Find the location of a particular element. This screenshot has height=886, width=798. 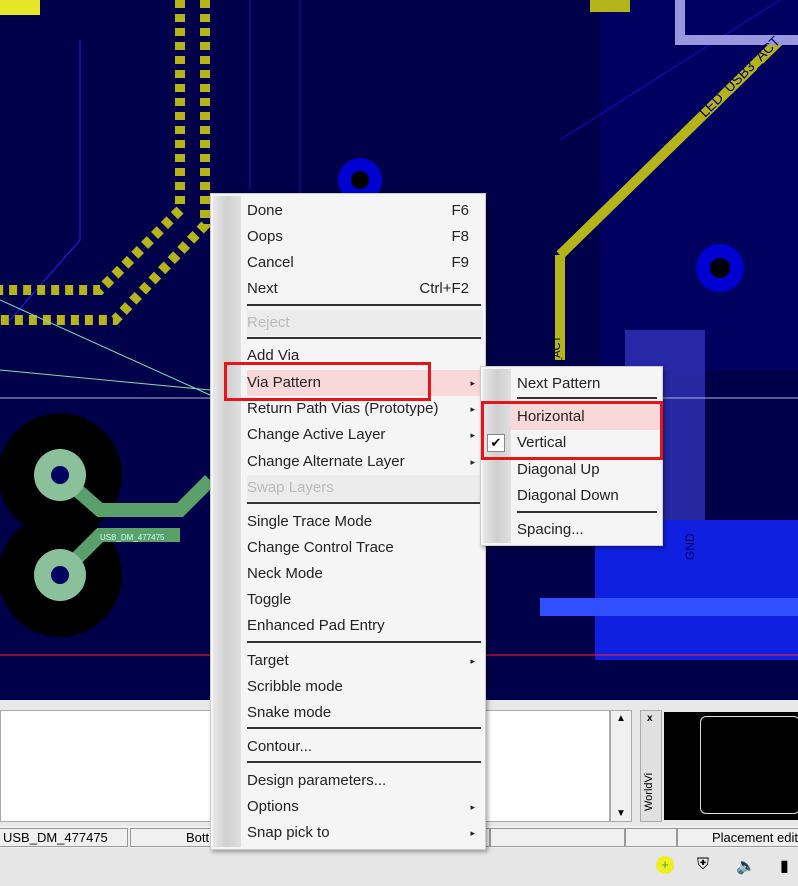

menu-item-change-alternate-layer: Change Alternate Layer ▸ is located at coordinates (365, 462).